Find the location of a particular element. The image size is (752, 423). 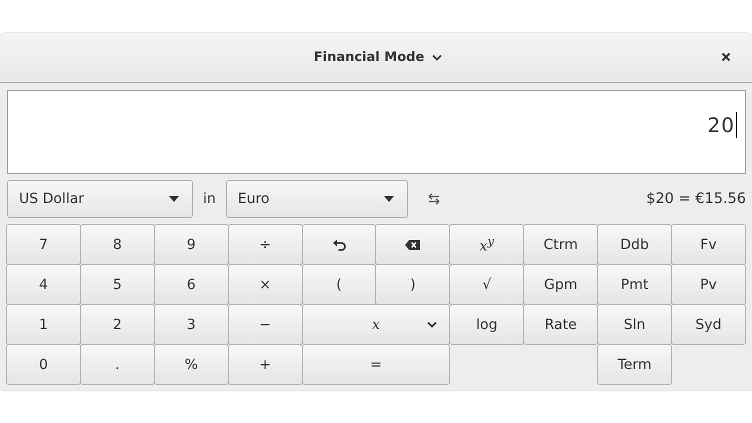

calculator-key: Sln is located at coordinates (634, 324).